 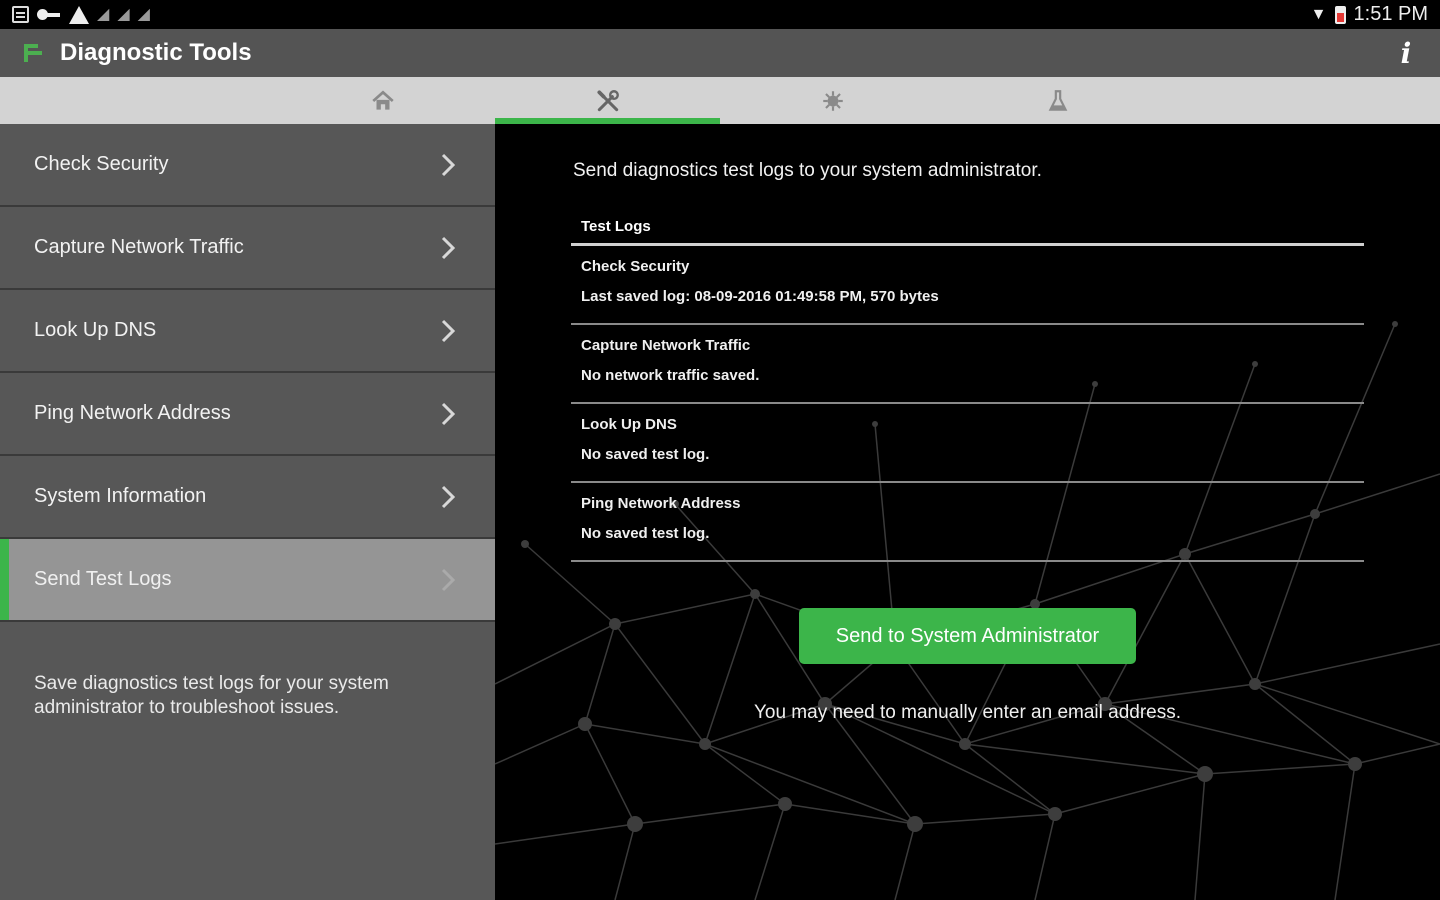 I want to click on tab-lab, so click(x=1057, y=100).